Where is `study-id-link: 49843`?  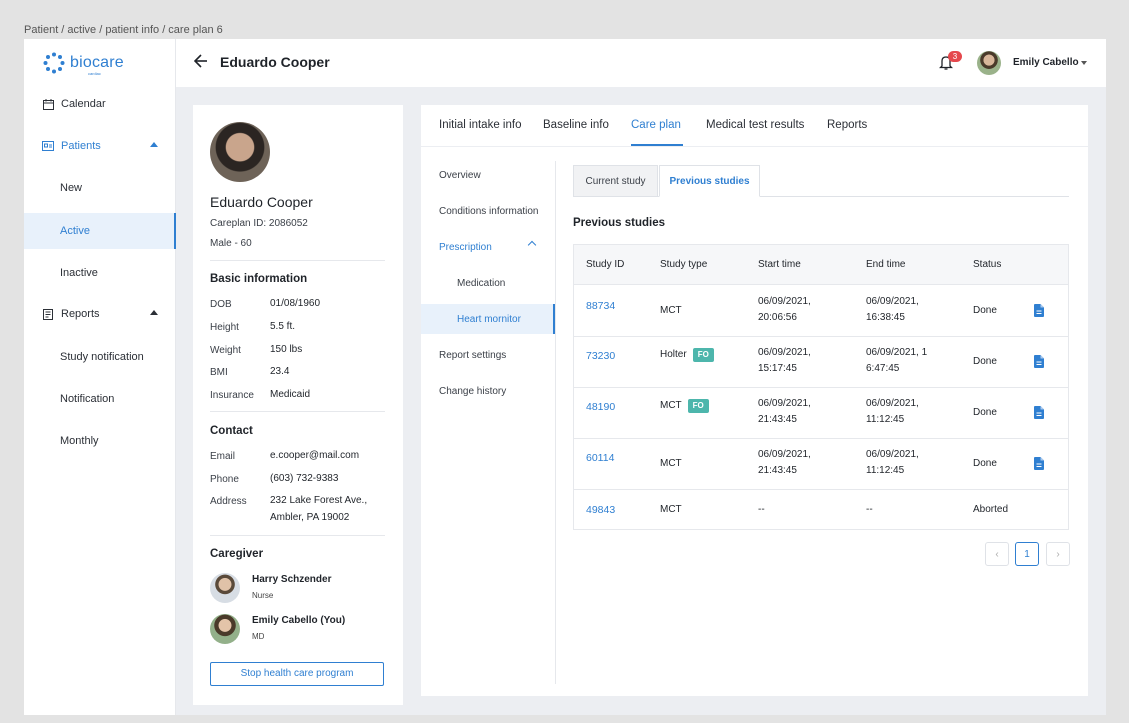
study-id-link: 49843 is located at coordinates (600, 510).